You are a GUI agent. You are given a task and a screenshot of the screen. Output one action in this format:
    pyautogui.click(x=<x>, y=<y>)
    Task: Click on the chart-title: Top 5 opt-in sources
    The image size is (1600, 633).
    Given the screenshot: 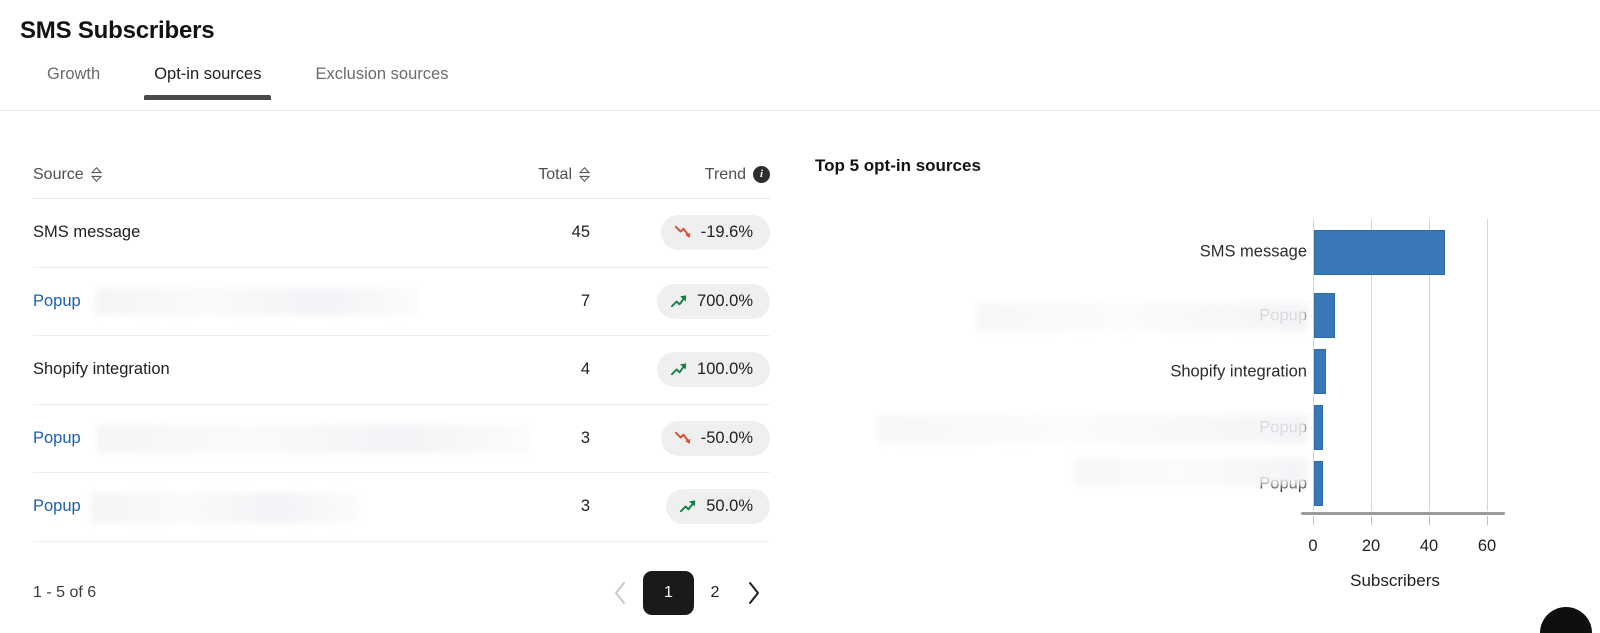 What is the action you would take?
    pyautogui.click(x=898, y=165)
    